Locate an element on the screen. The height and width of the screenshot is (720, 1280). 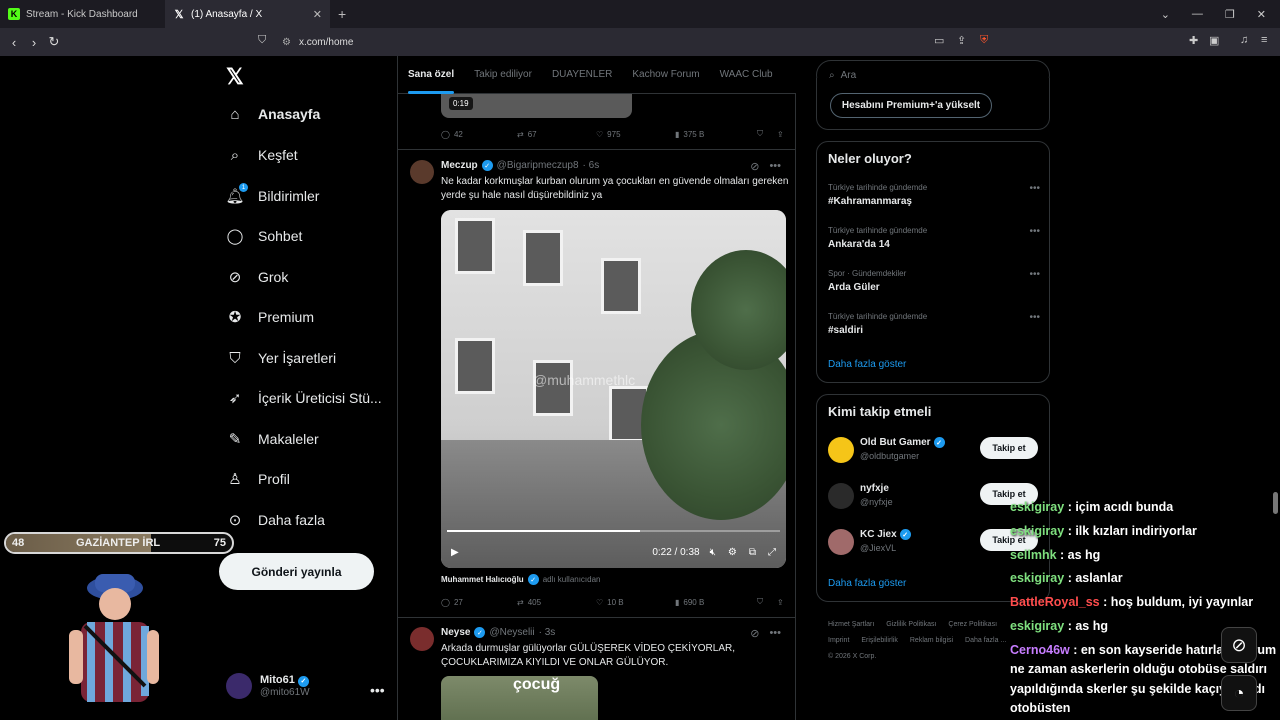
author-handle: @Bigaripmeczup8 is located at coordinates (538, 165).